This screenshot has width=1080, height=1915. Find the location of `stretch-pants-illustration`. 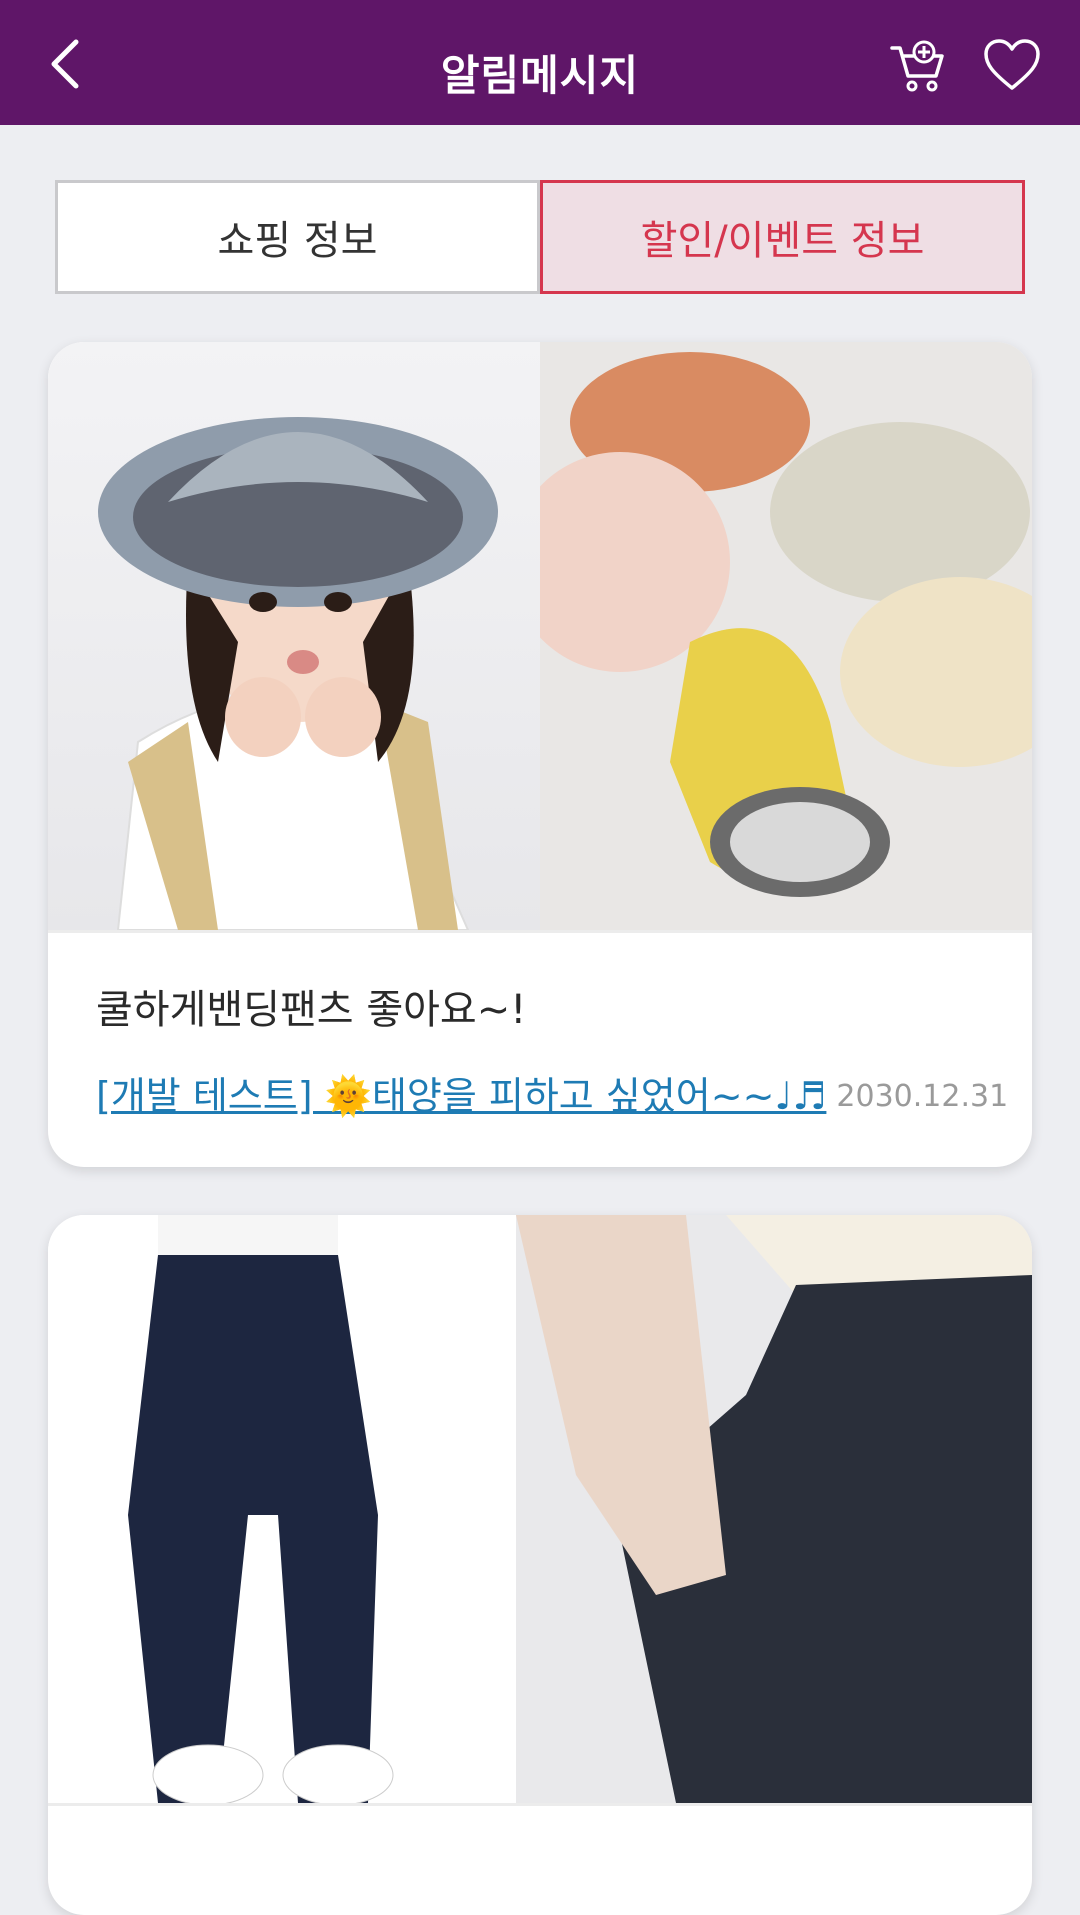

stretch-pants-illustration is located at coordinates (774, 1509).